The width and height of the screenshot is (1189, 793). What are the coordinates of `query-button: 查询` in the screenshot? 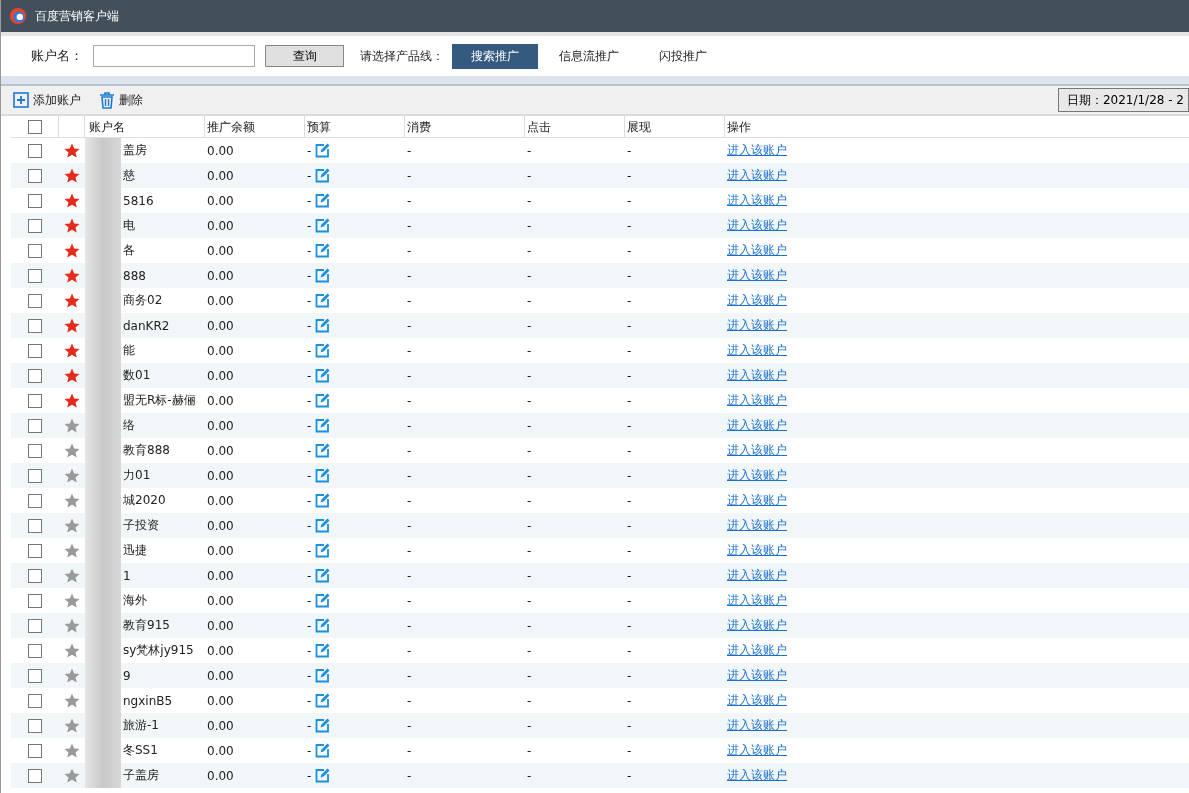 It's located at (304, 56).